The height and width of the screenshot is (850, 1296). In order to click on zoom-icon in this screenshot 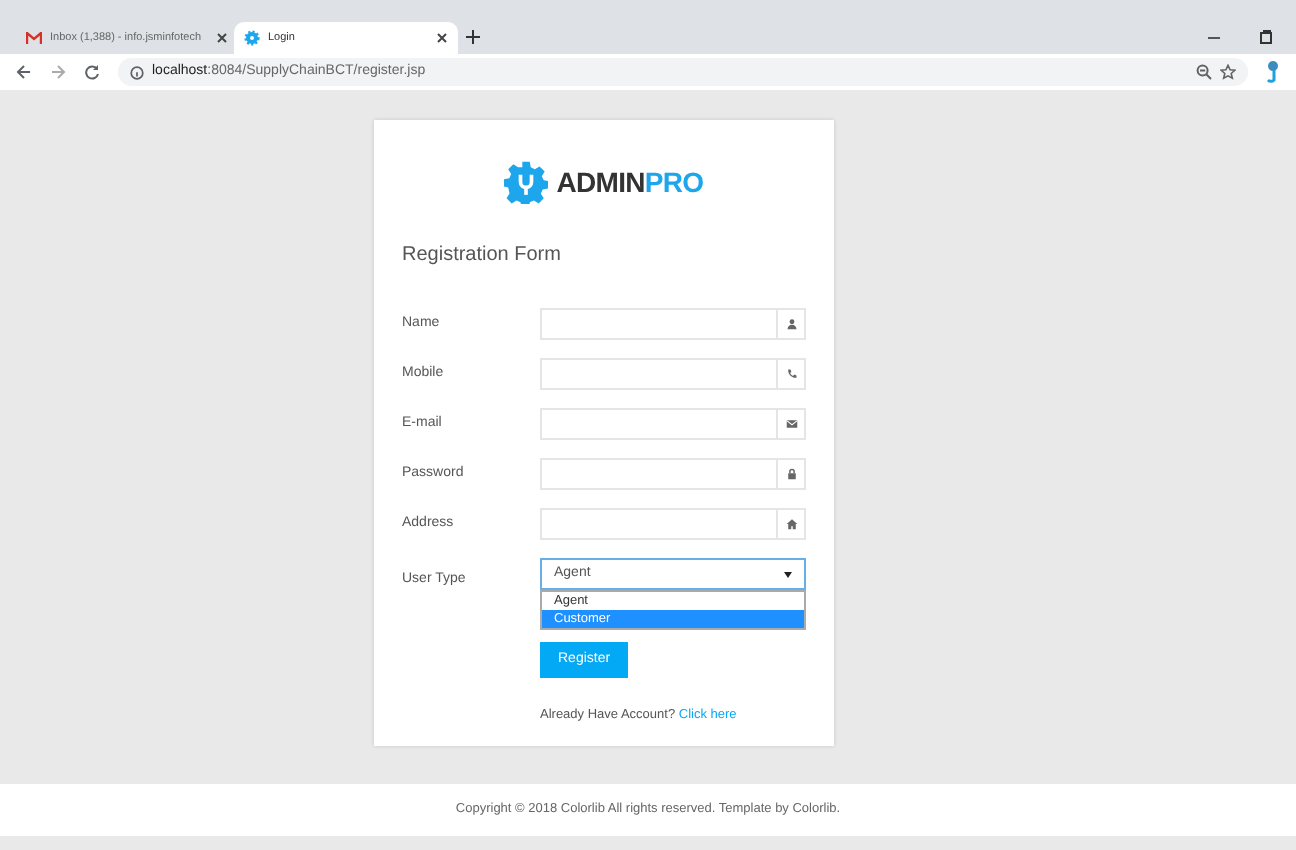, I will do `click(1204, 72)`.